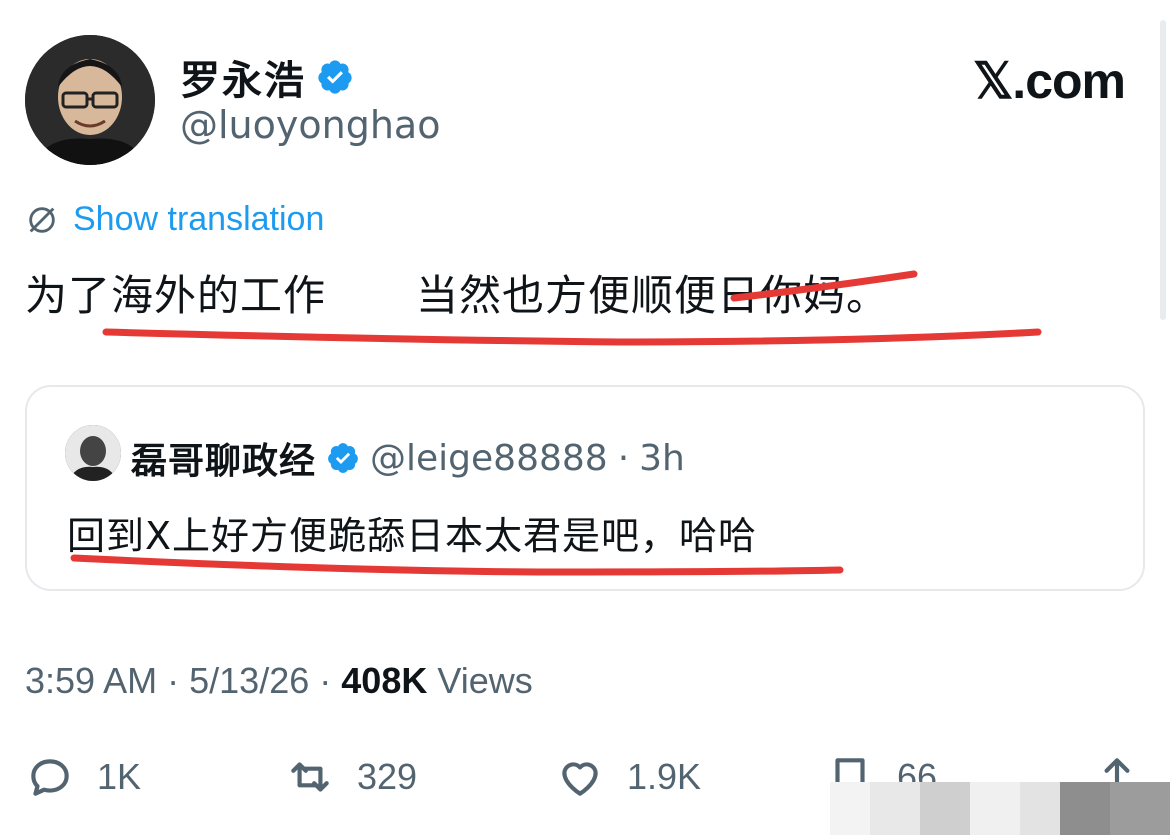 This screenshot has width=1170, height=835. What do you see at coordinates (42, 219) in the screenshot?
I see `translate-icon` at bounding box center [42, 219].